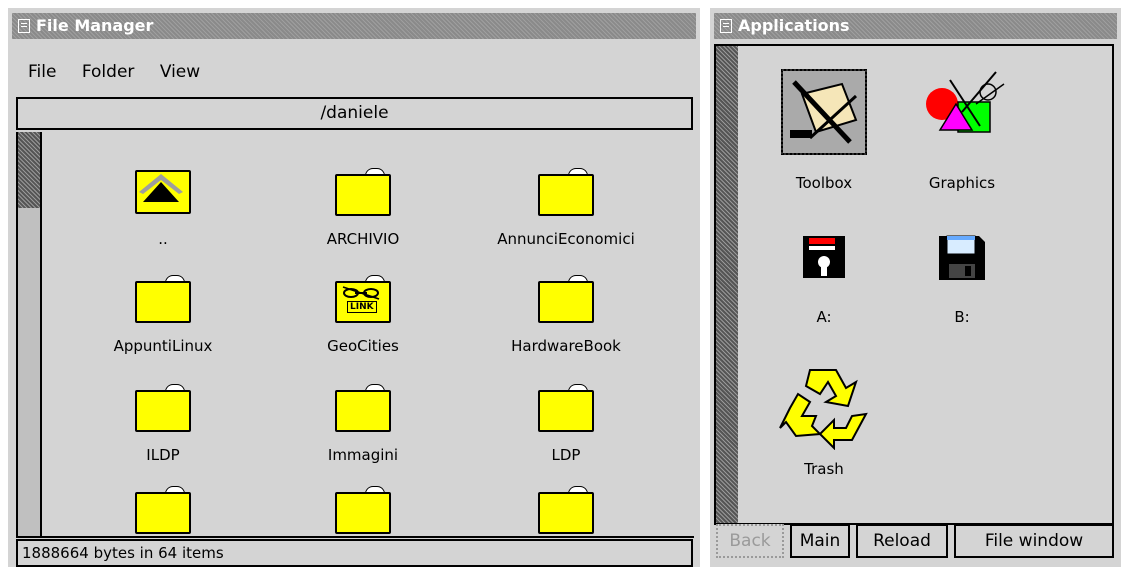 The image size is (1125, 567). I want to click on applications-title: Applications, so click(794, 25).